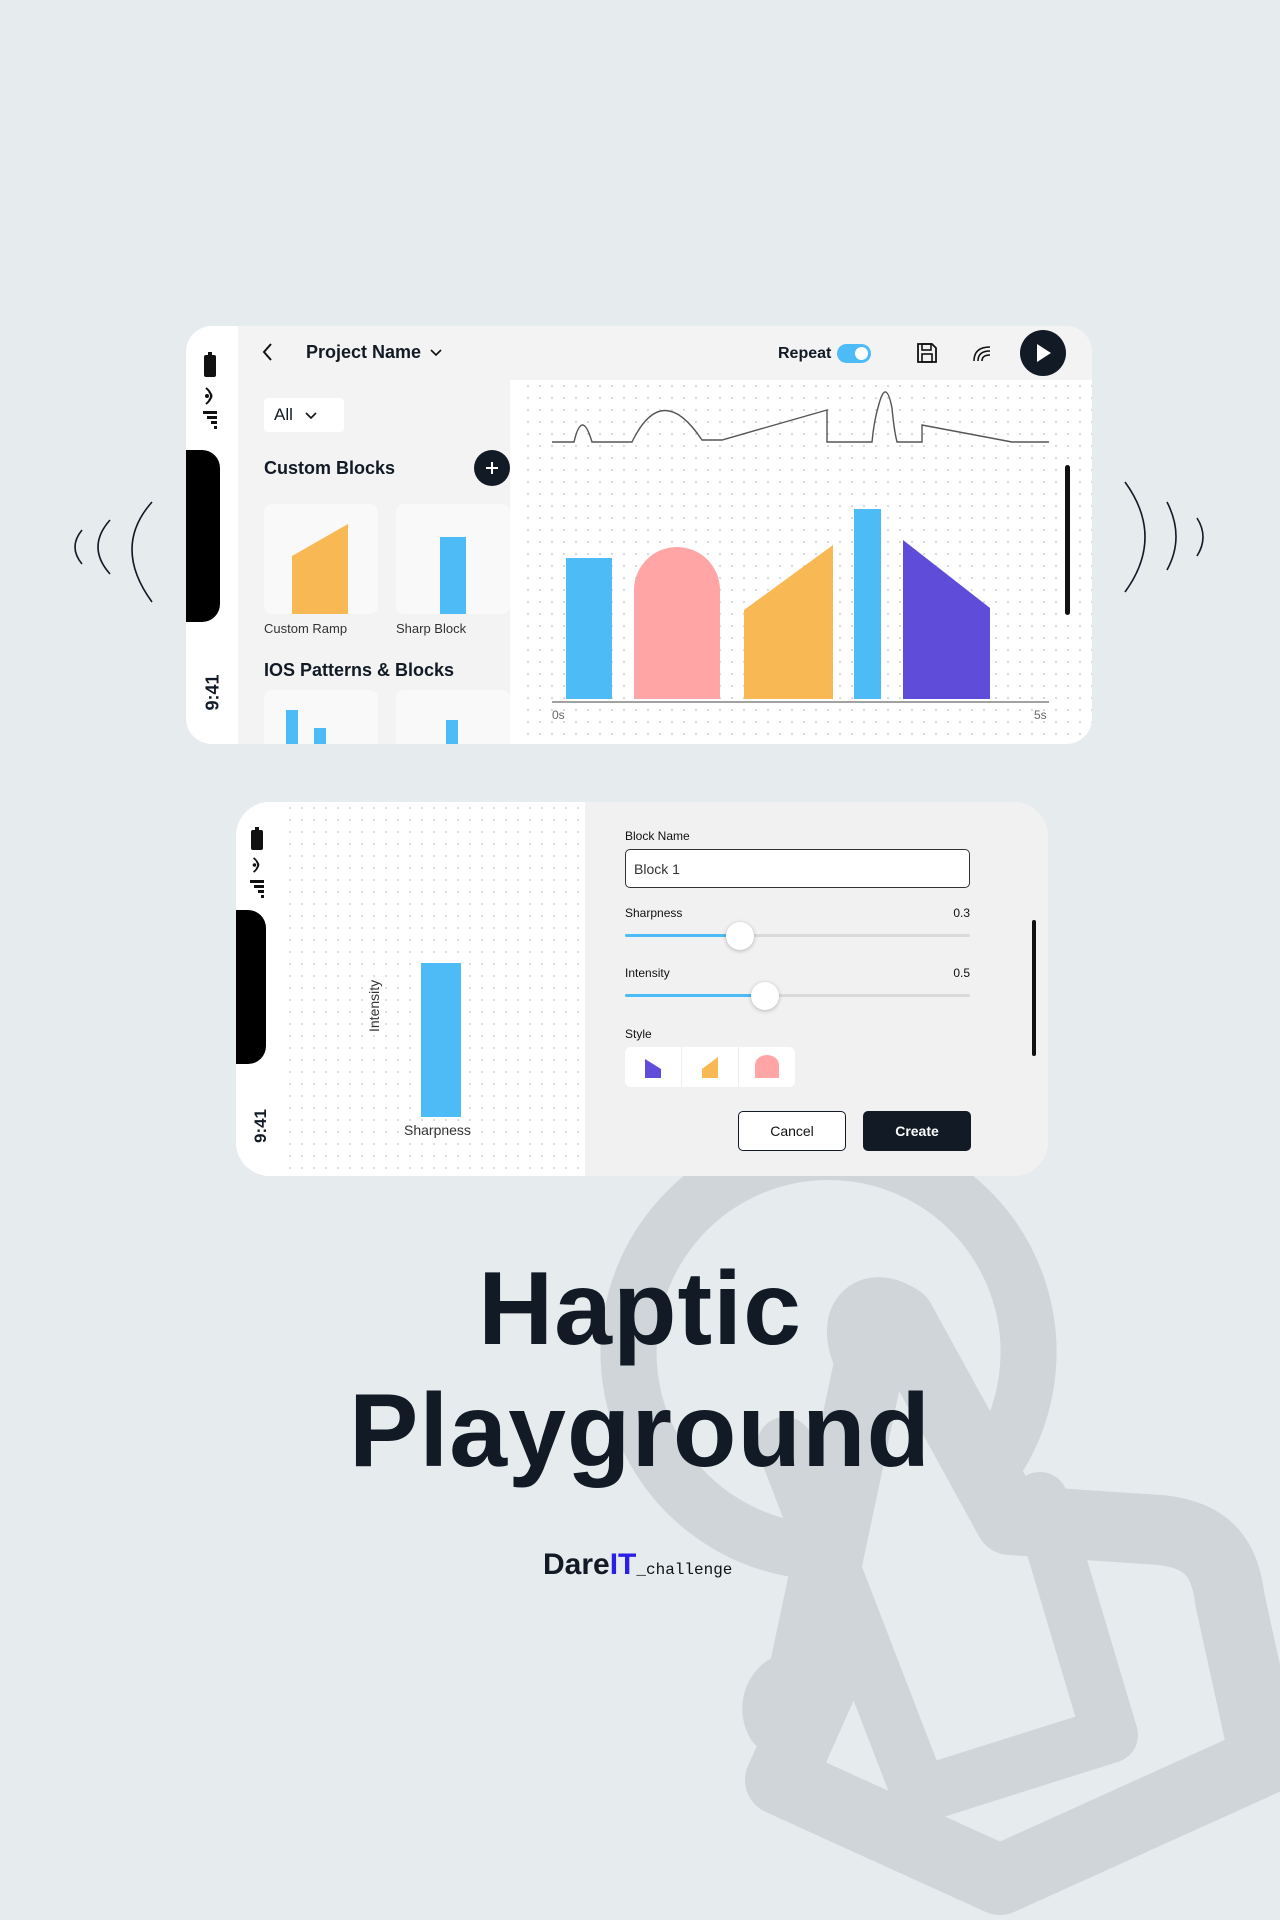 This screenshot has width=1280, height=1920. I want to click on block-preview: 9:41 Intensity Sharpness, so click(410, 989).